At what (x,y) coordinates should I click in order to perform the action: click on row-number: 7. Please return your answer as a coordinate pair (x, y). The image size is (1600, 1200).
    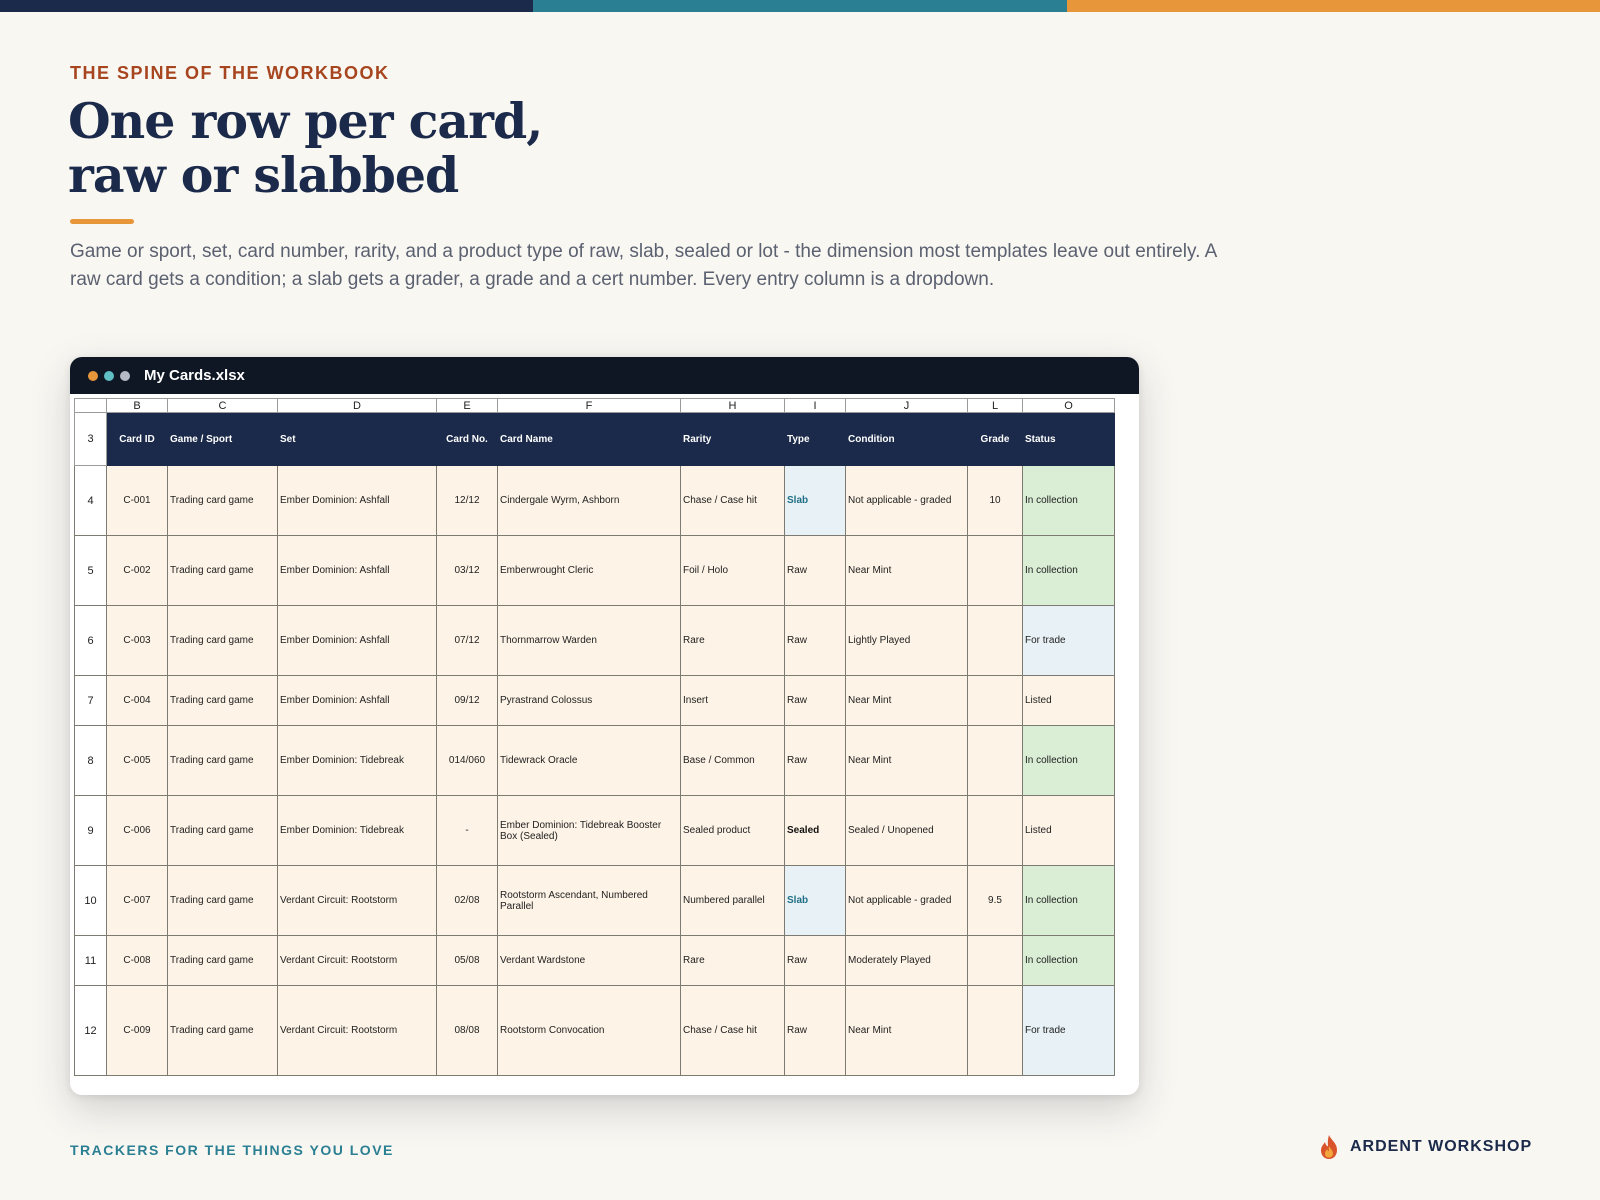
    Looking at the image, I should click on (90, 700).